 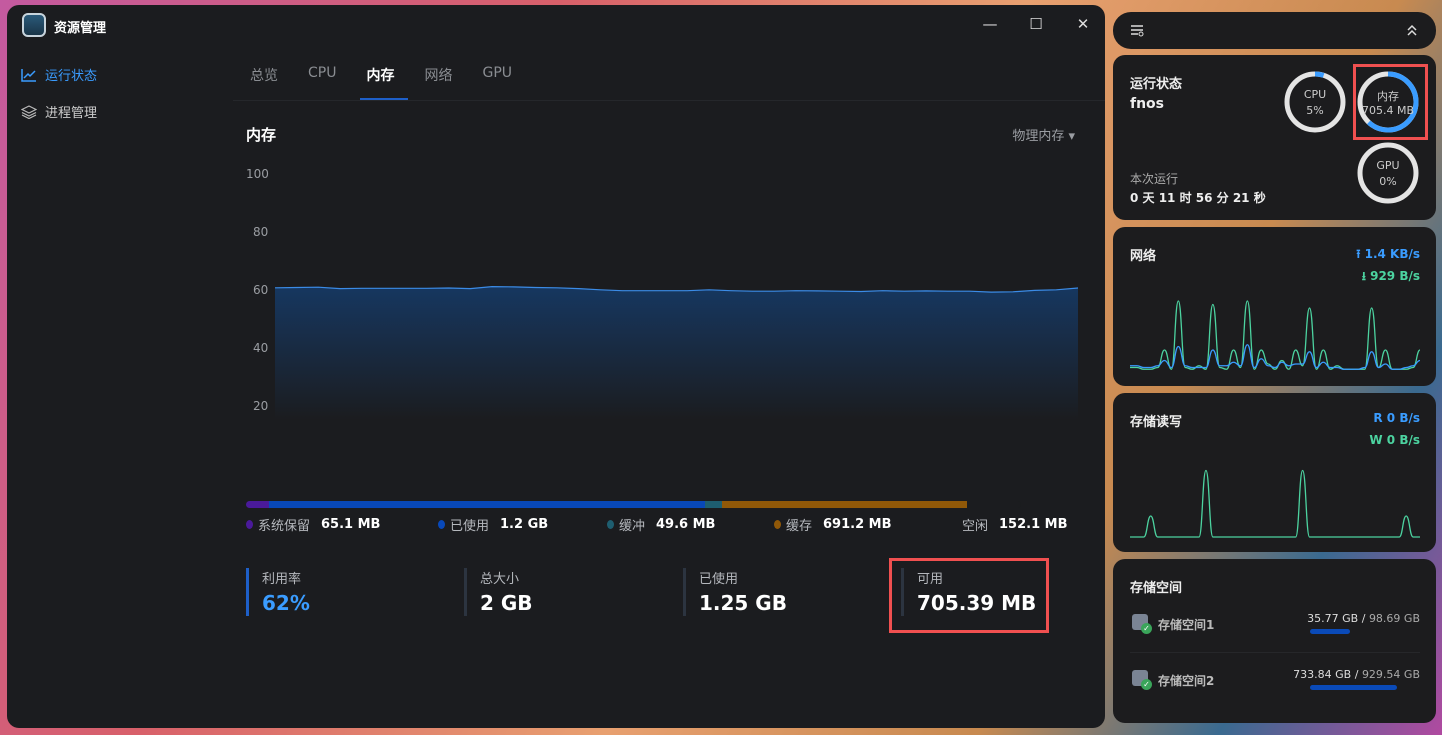 I want to click on stat-value: 1.25 GB, so click(x=743, y=603).